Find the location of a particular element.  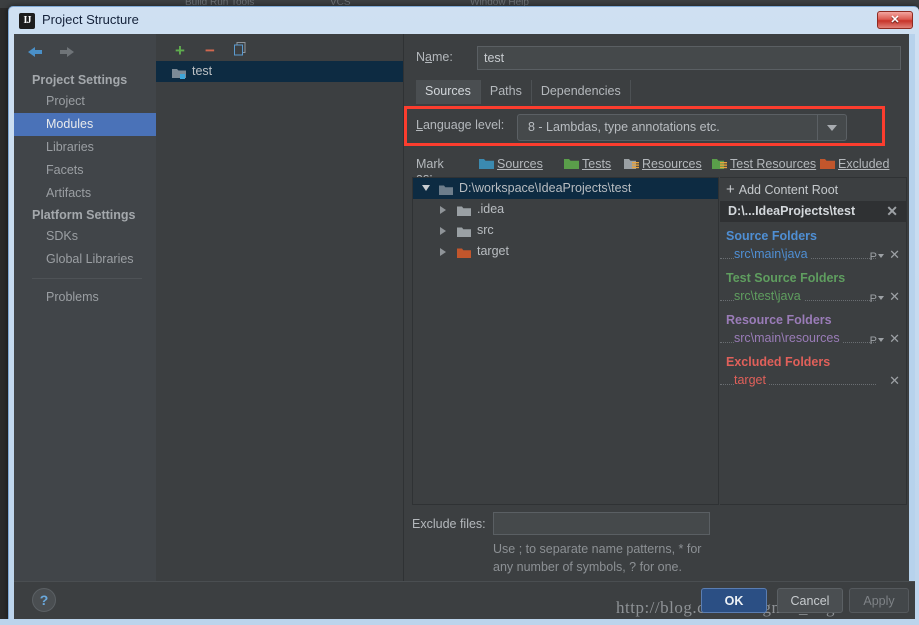

sidebar-item-global-libraries: Global Libraries is located at coordinates (85, 259).